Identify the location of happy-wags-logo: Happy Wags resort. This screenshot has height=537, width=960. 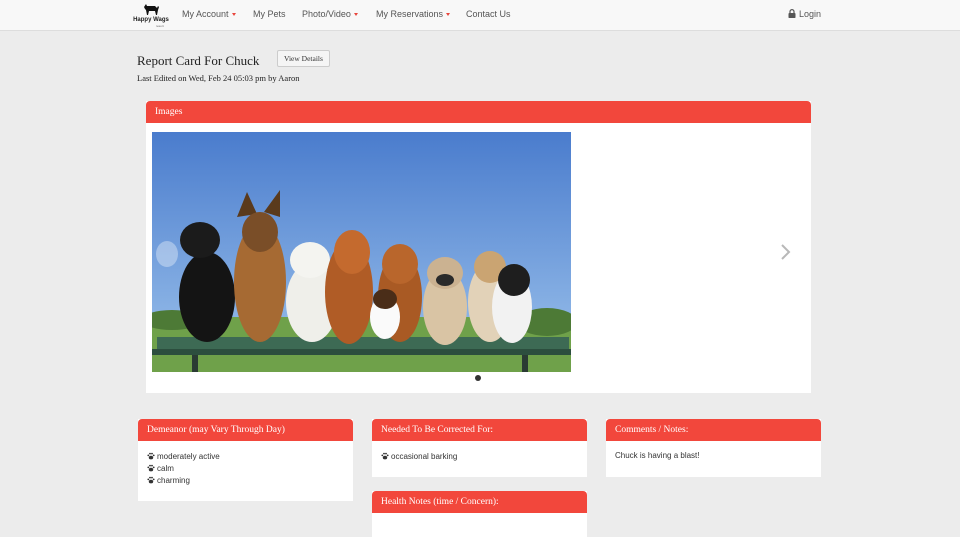
(151, 16).